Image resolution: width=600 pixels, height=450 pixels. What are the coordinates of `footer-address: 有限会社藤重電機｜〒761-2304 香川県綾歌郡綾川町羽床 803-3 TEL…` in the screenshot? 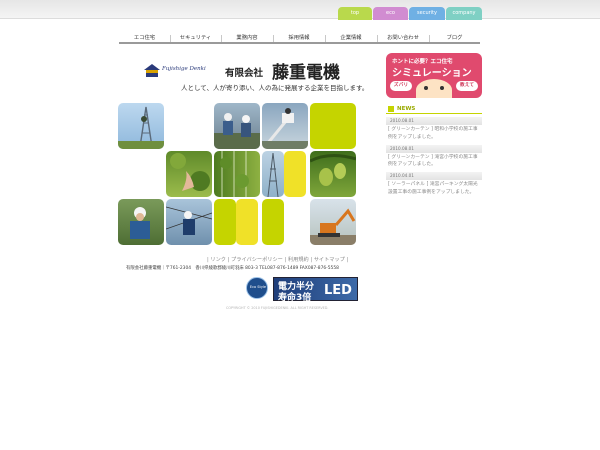 It's located at (232, 268).